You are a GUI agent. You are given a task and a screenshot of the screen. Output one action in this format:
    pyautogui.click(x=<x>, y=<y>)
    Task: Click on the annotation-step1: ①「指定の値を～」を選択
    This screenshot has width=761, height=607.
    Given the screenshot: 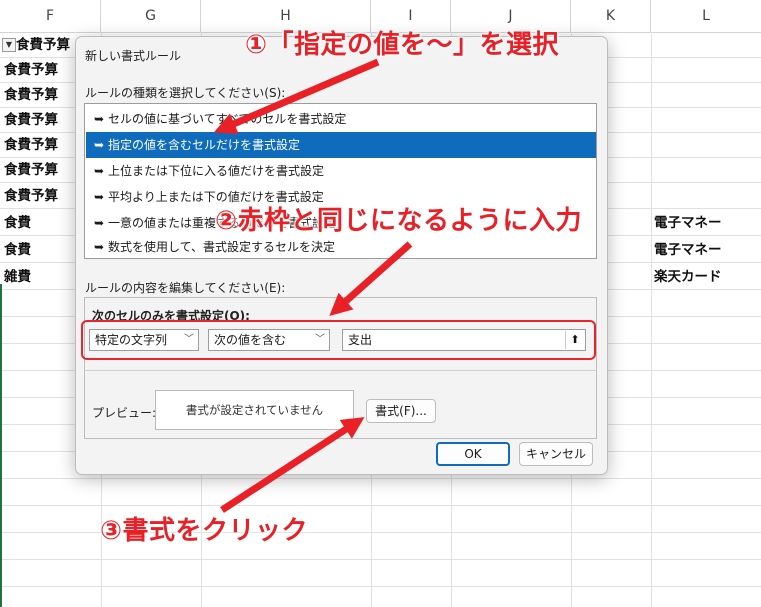 What is the action you would take?
    pyautogui.click(x=402, y=45)
    